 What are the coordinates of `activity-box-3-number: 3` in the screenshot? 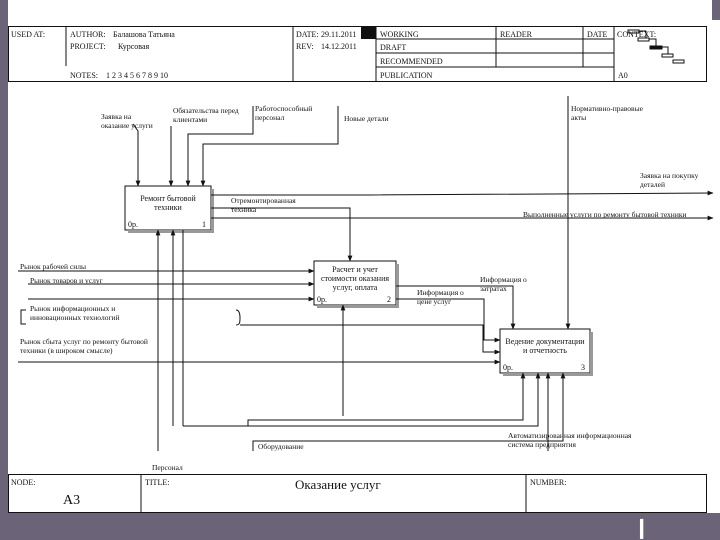 It's located at (583, 367).